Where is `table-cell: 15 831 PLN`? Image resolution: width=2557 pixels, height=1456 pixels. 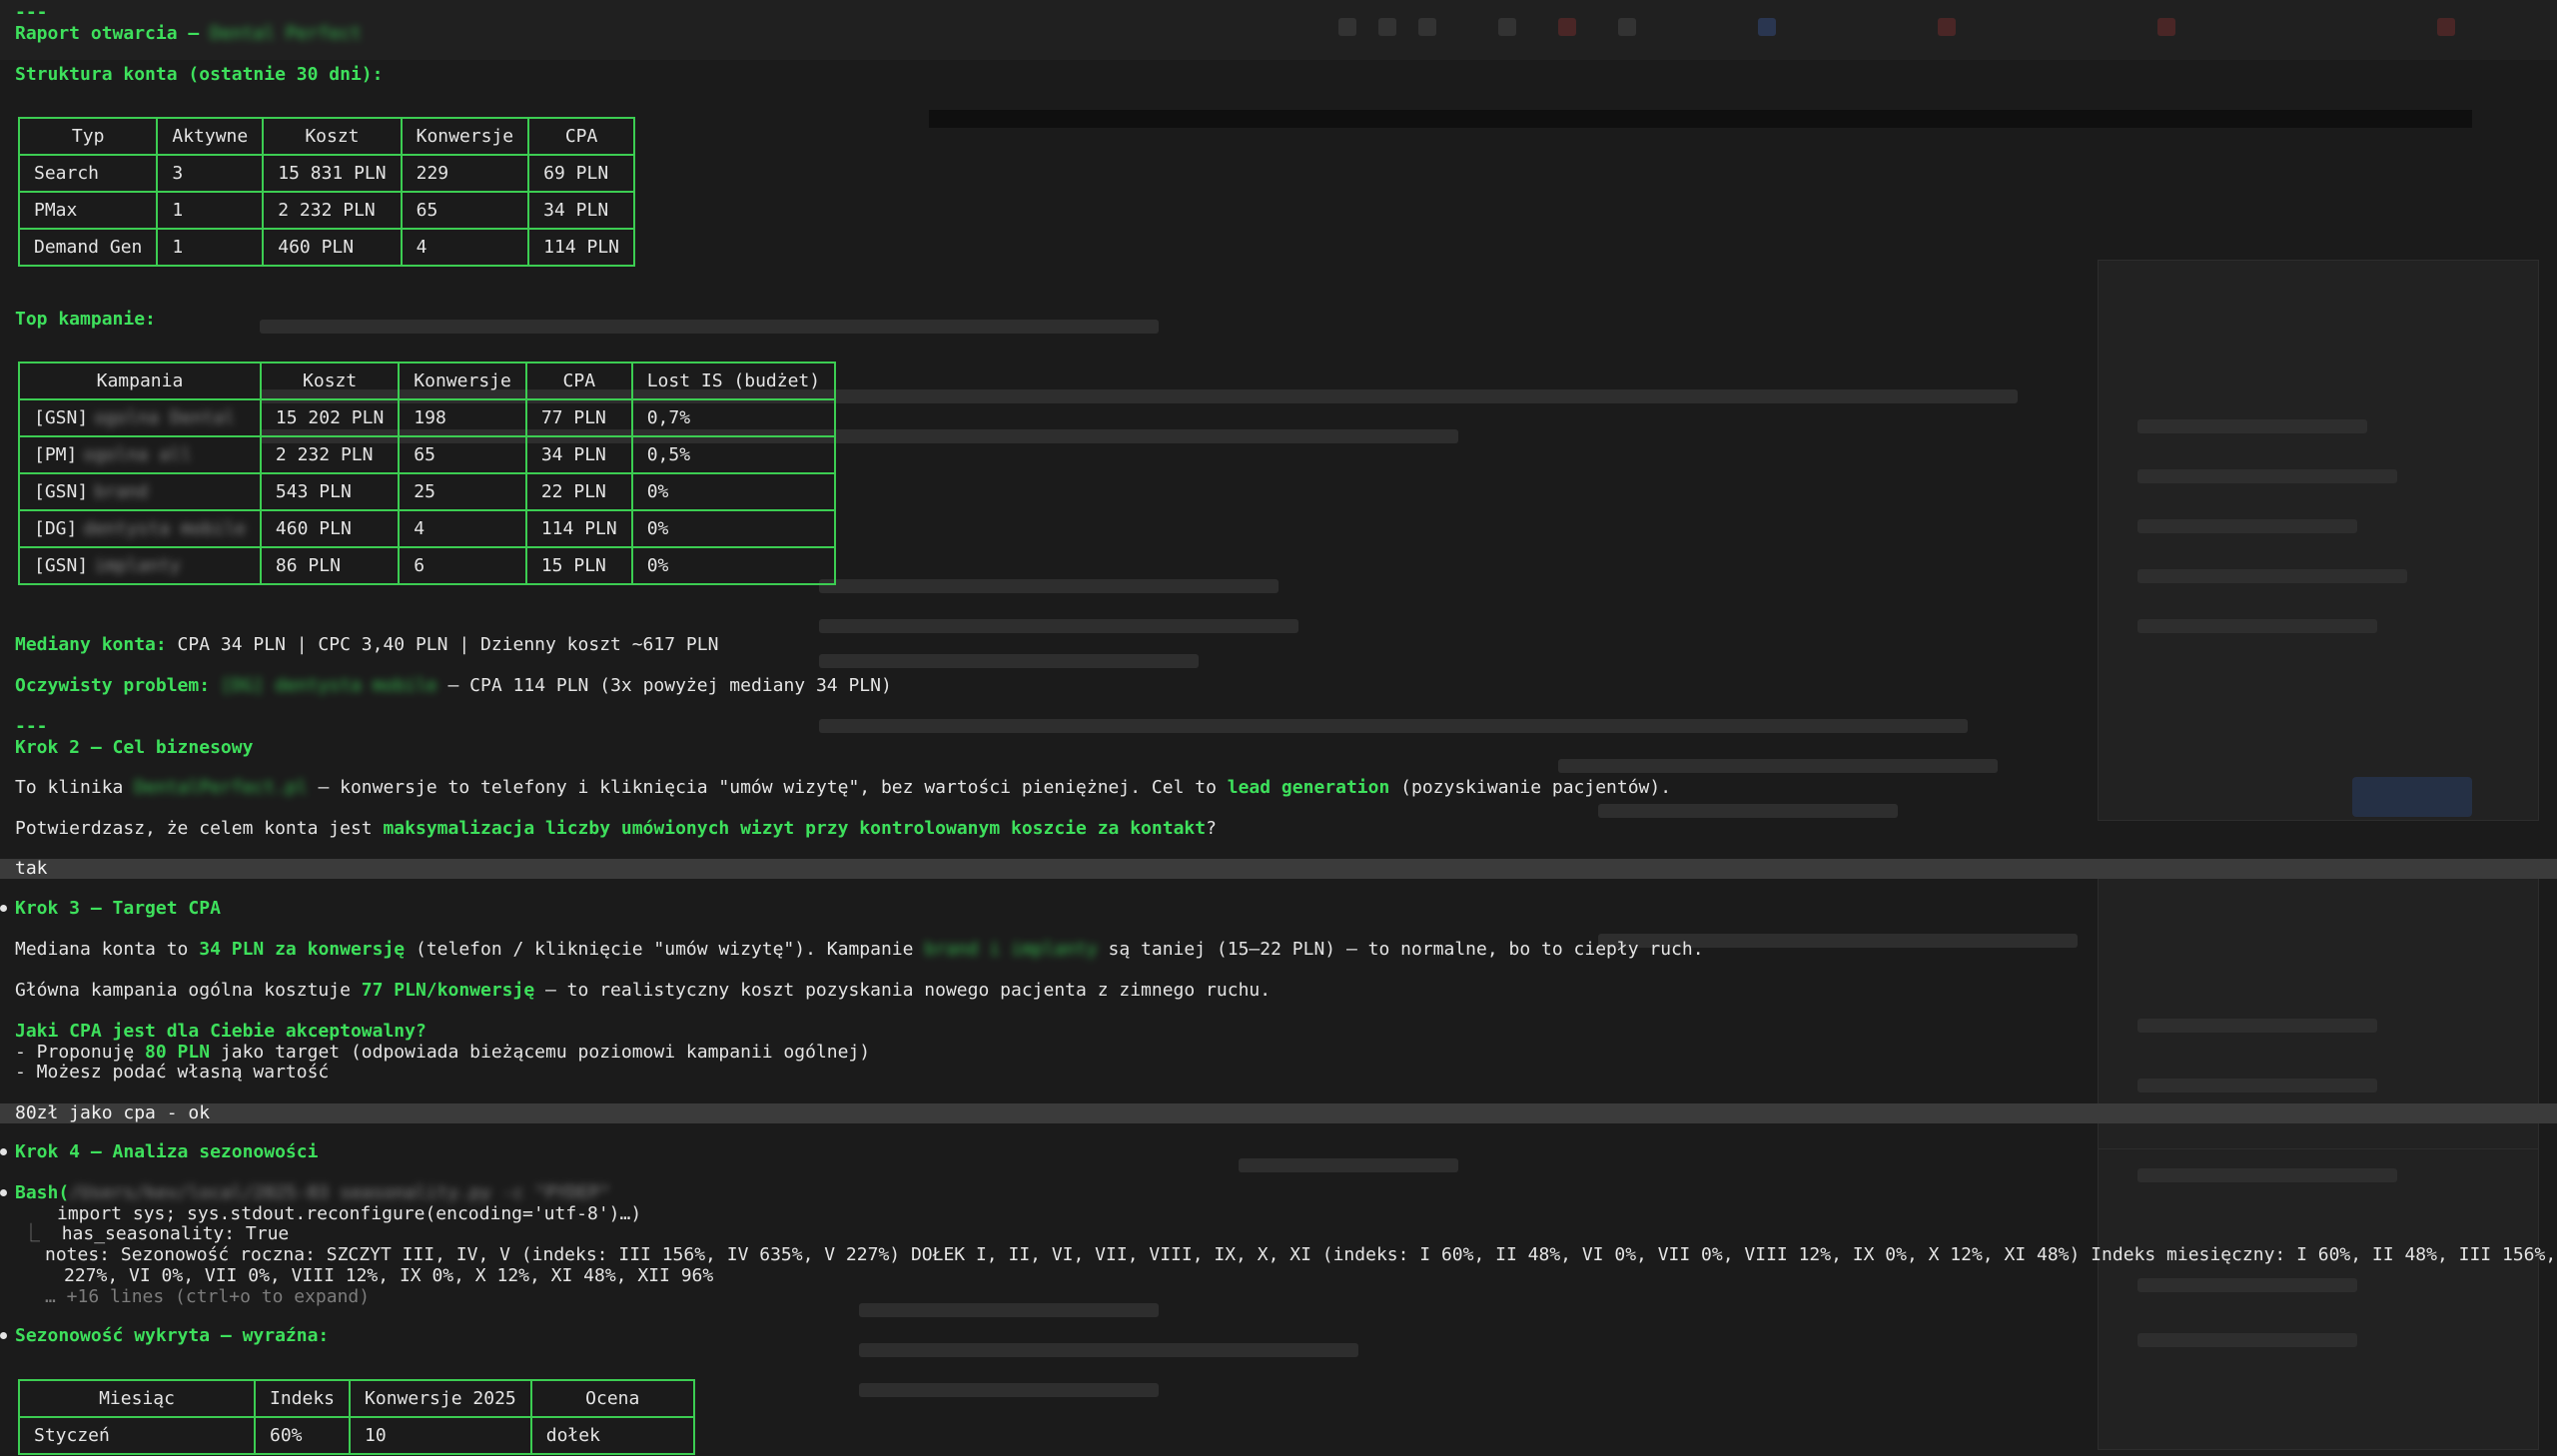 table-cell: 15 831 PLN is located at coordinates (332, 173).